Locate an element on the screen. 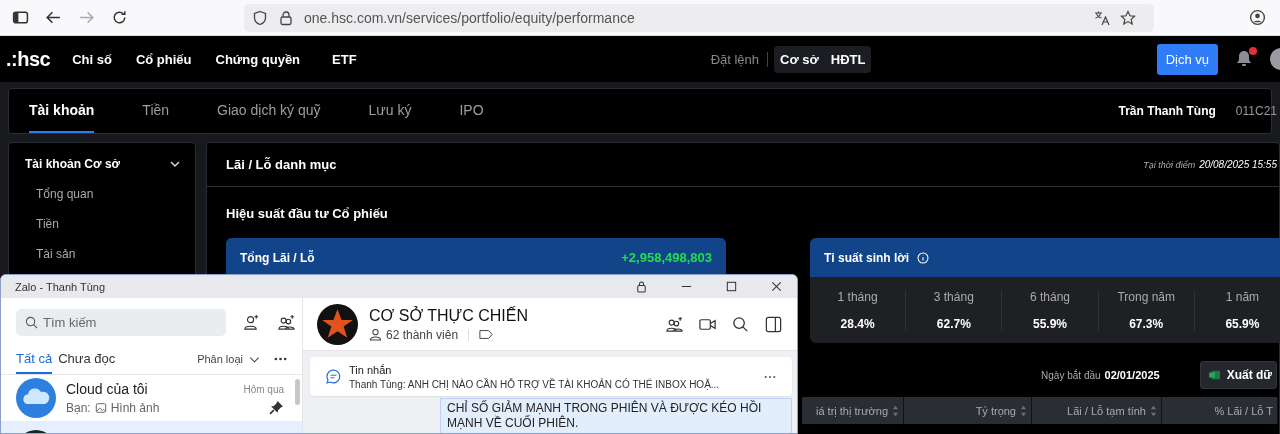  timestamp: 20/08/2025 15:55 is located at coordinates (1238, 164).